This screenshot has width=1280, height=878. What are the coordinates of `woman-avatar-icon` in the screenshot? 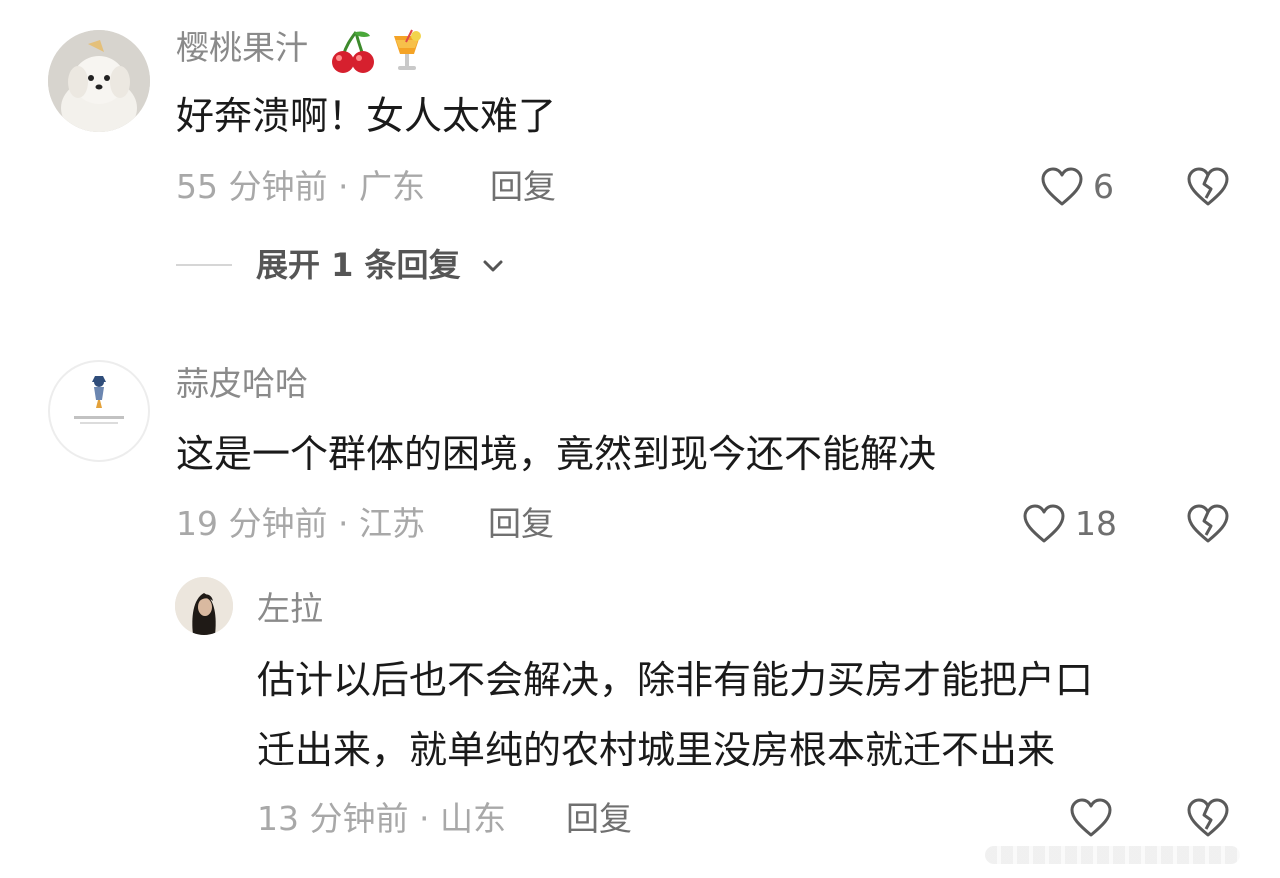 It's located at (204, 606).